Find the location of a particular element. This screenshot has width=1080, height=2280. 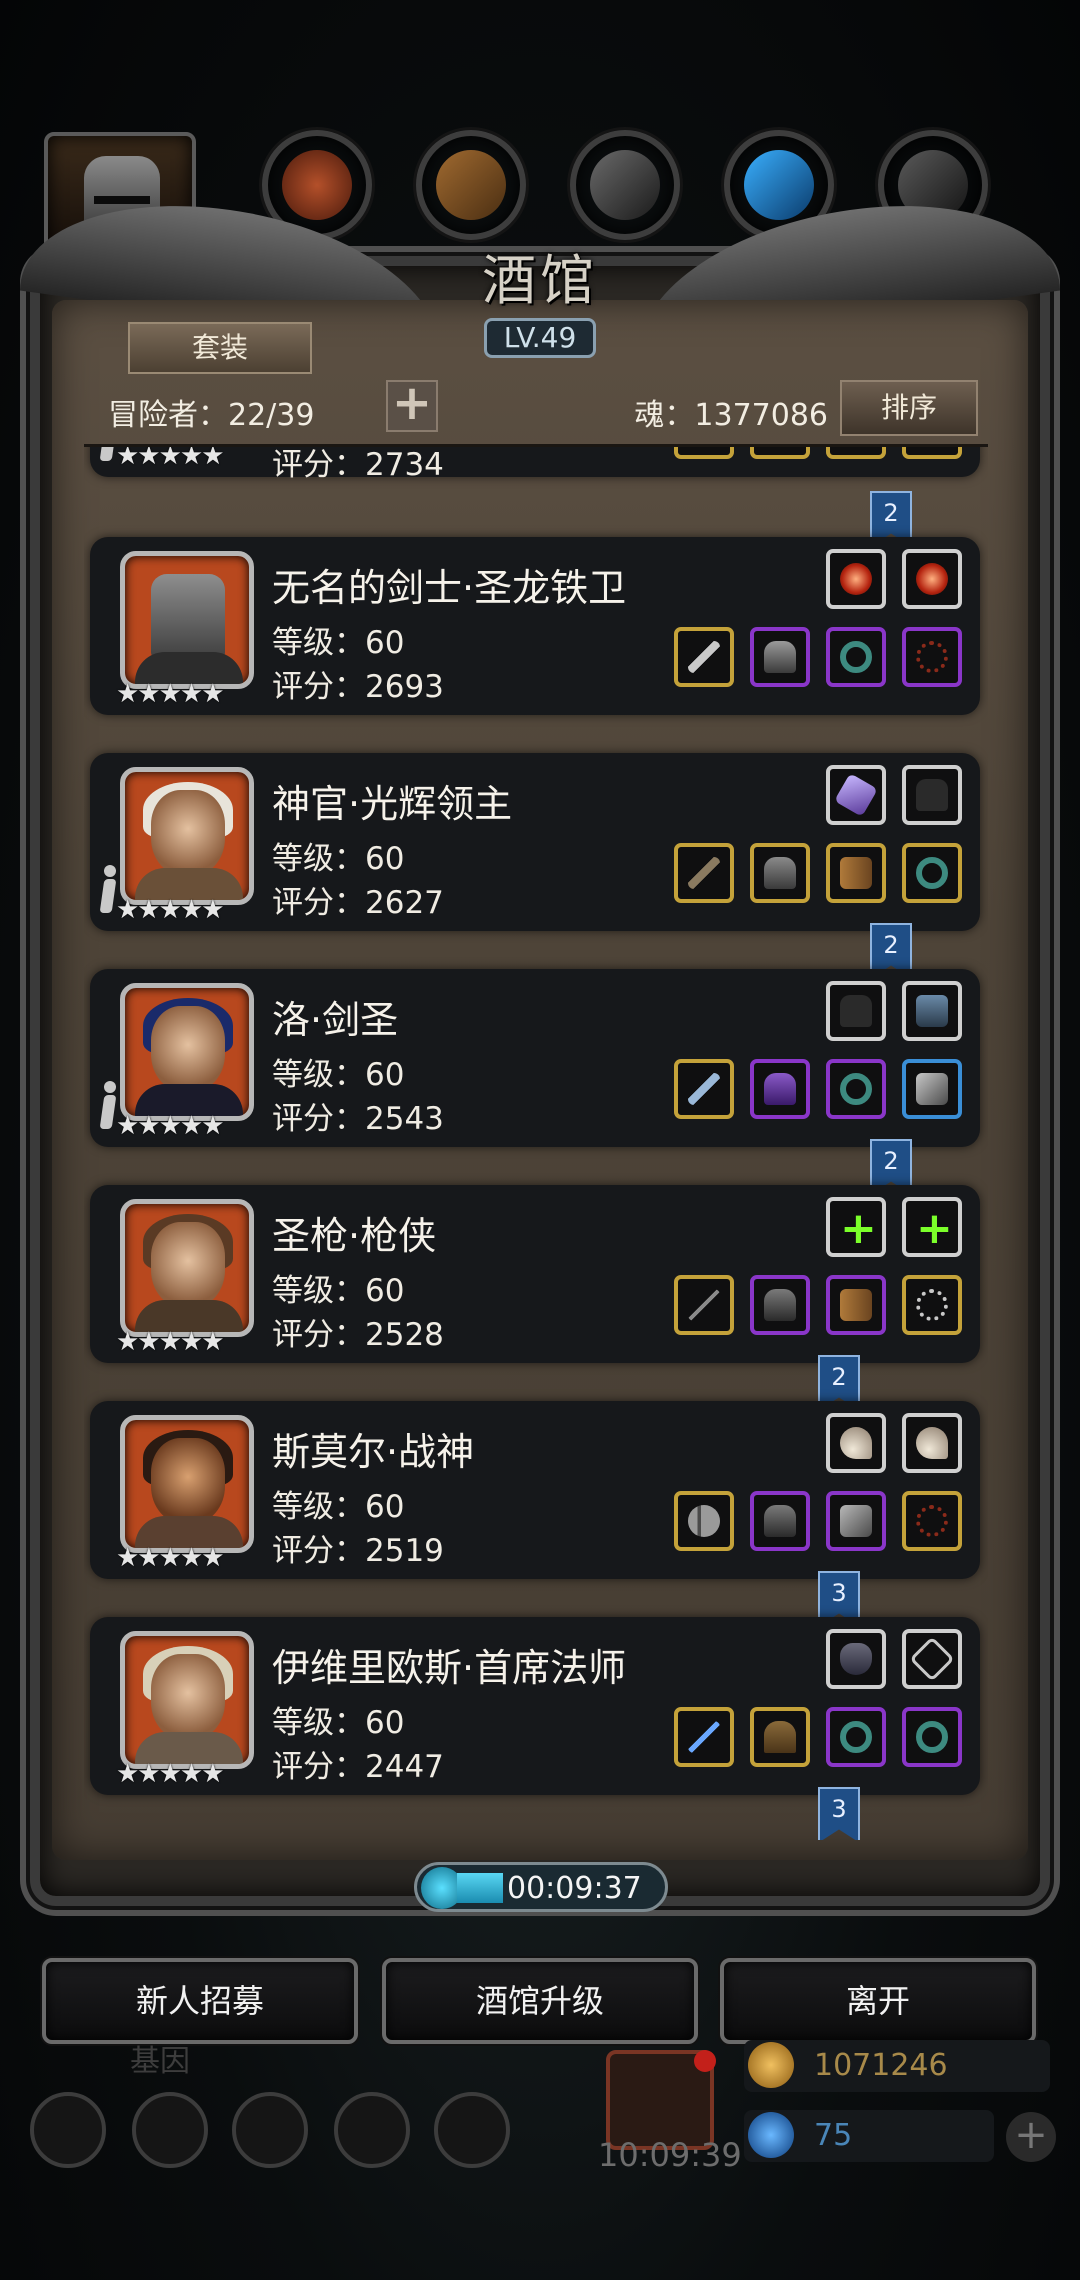

achievement-icon is located at coordinates (170, 2130).